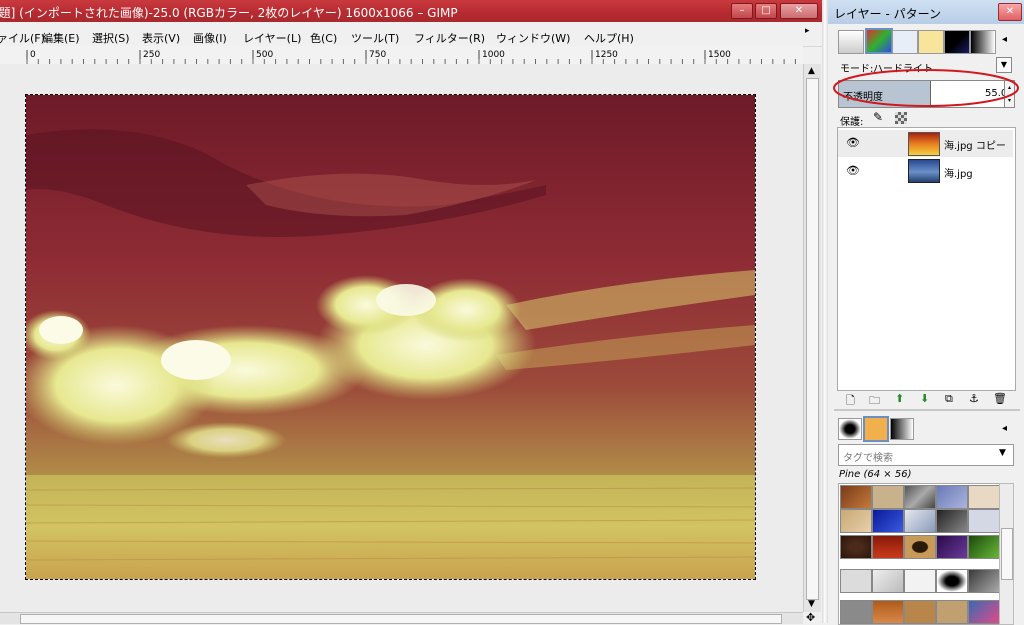 Image resolution: width=1024 pixels, height=625 pixels. Describe the element at coordinates (609, 38) in the screenshot. I see `menu-help: ヘルプ(H)` at that location.